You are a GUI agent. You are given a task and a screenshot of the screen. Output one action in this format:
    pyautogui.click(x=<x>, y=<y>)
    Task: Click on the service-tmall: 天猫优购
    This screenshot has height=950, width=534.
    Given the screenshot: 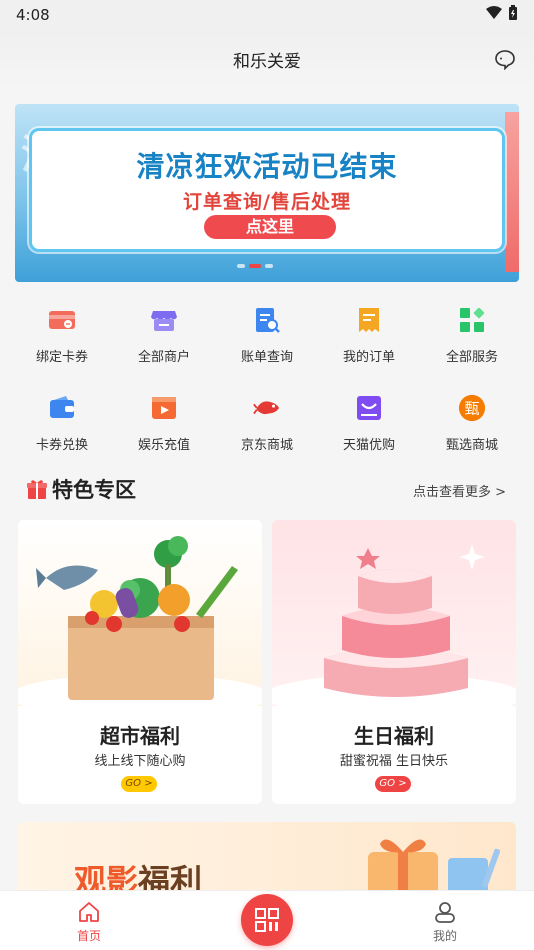 What is the action you would take?
    pyautogui.click(x=369, y=418)
    